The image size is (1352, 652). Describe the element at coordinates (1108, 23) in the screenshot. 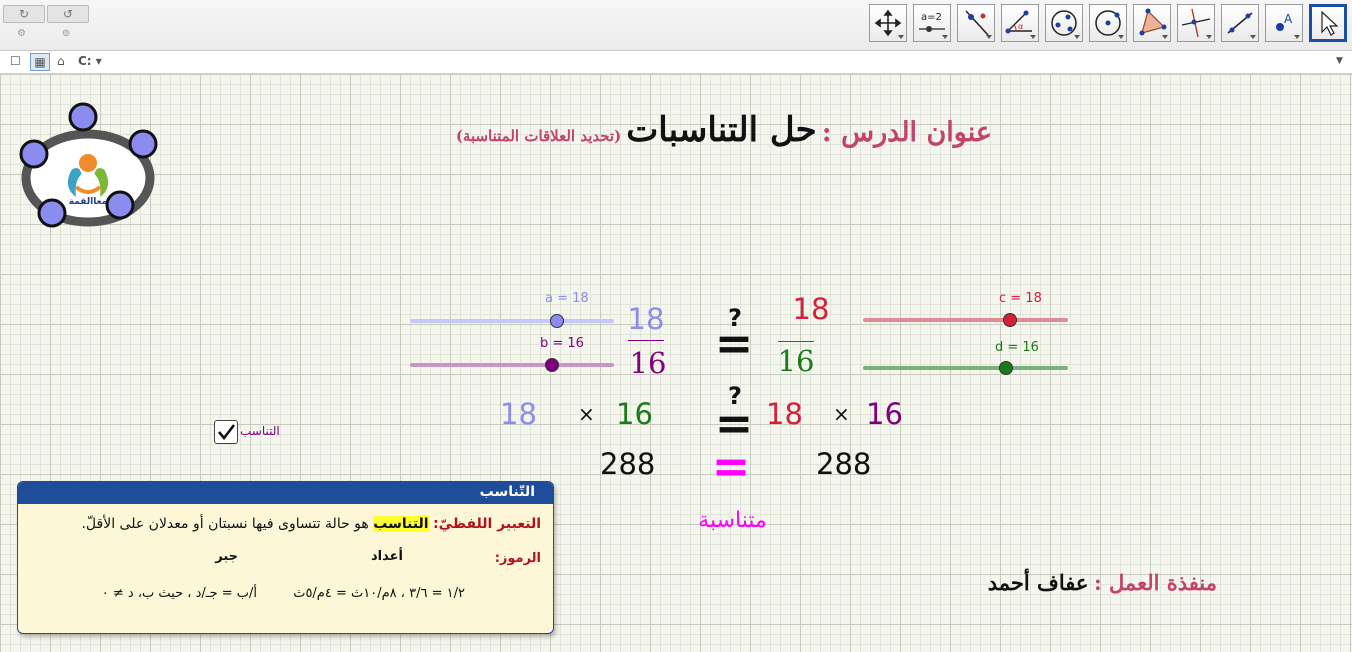

I see `circle-center-tool` at that location.